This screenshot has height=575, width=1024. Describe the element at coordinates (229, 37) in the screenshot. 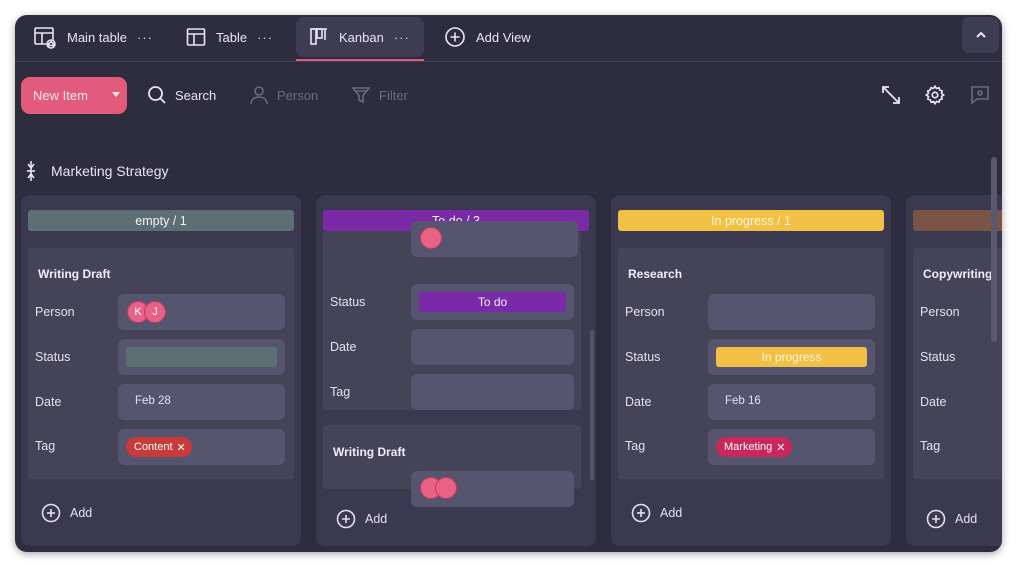

I see `tab-table: Table ···` at that location.